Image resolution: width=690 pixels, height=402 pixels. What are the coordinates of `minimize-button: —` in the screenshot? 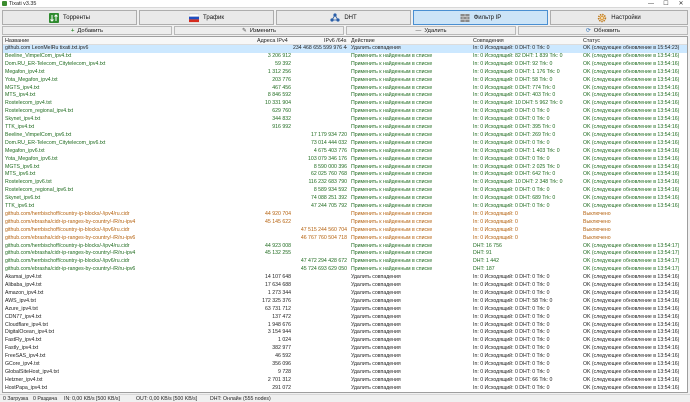 It's located at (651, 4).